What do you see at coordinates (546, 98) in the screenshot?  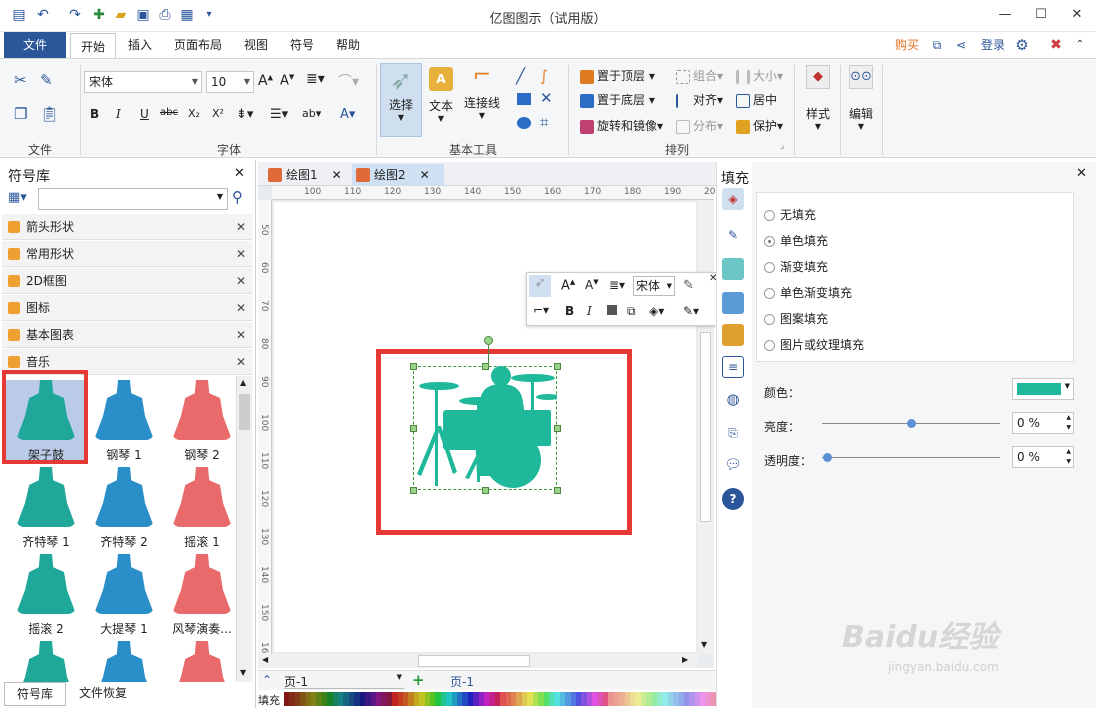 I see `cross-icon: ✕` at bounding box center [546, 98].